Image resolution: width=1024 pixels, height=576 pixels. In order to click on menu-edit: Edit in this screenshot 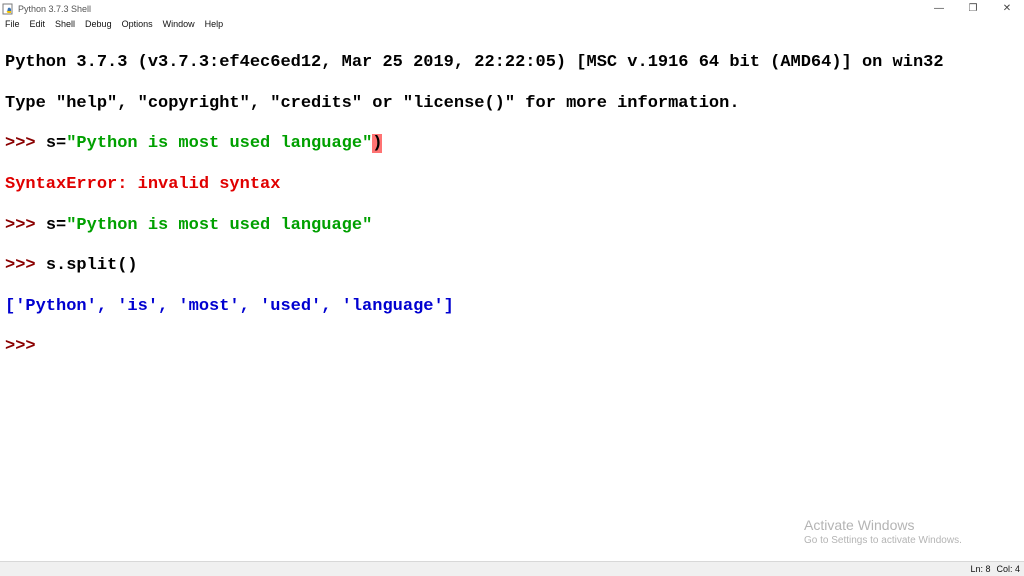, I will do `click(38, 24)`.